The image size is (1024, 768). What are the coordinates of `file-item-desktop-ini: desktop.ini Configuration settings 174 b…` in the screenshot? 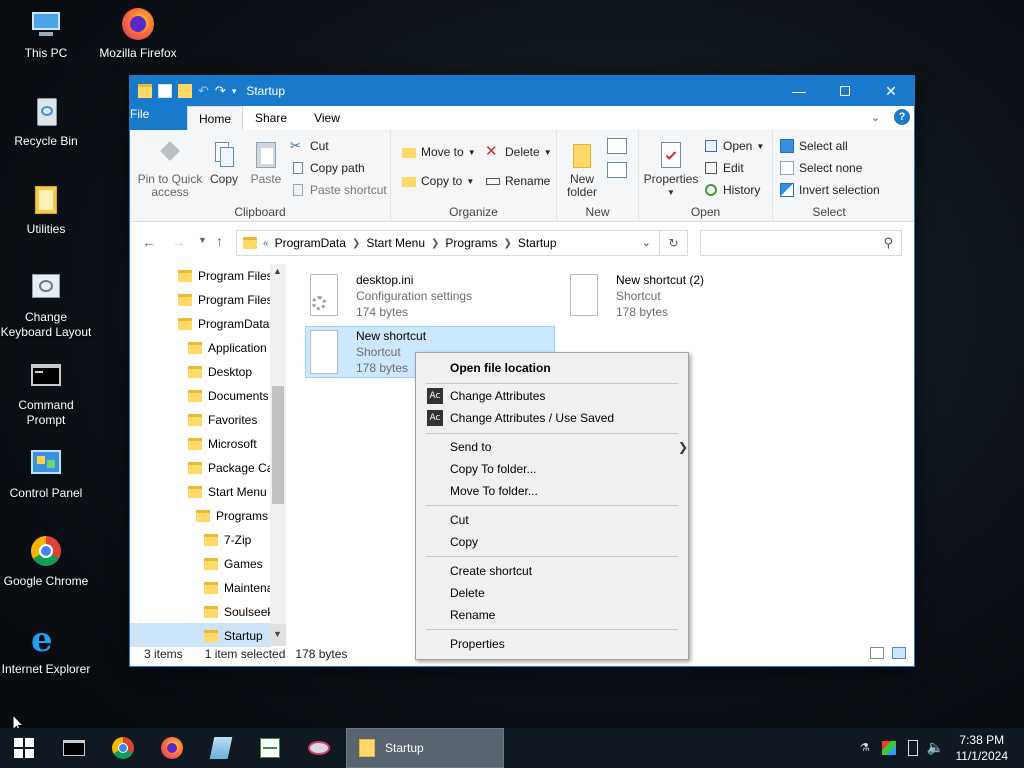 It's located at (421, 296).